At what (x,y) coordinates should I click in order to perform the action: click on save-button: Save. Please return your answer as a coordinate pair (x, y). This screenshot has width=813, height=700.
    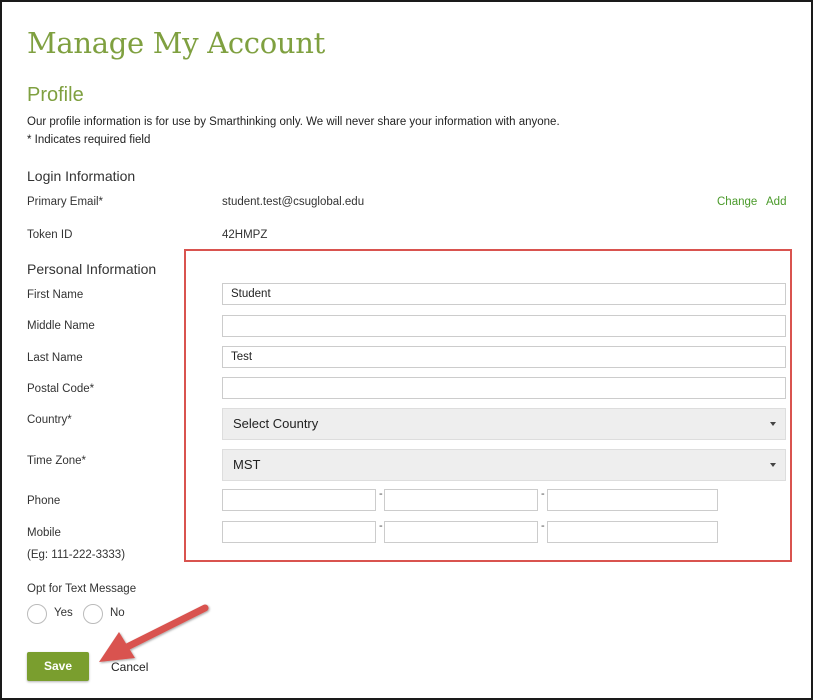
    Looking at the image, I should click on (58, 666).